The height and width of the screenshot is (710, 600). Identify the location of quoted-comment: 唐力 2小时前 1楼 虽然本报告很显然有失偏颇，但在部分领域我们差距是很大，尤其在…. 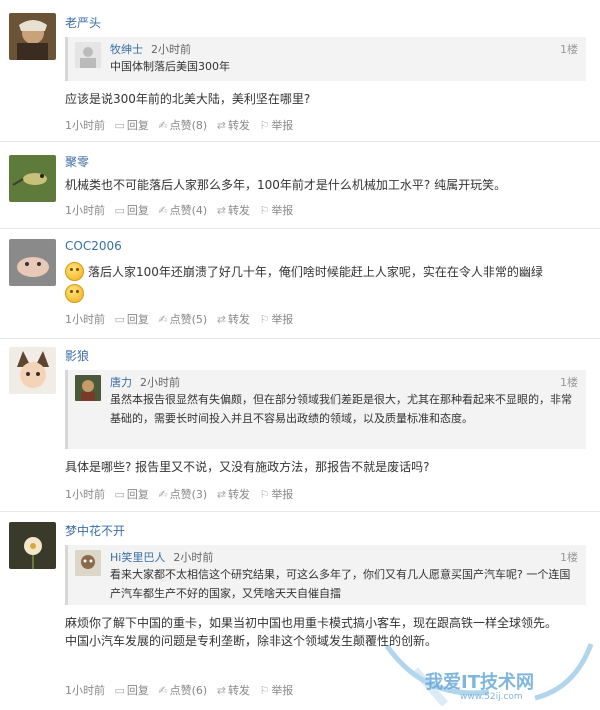
(325, 409).